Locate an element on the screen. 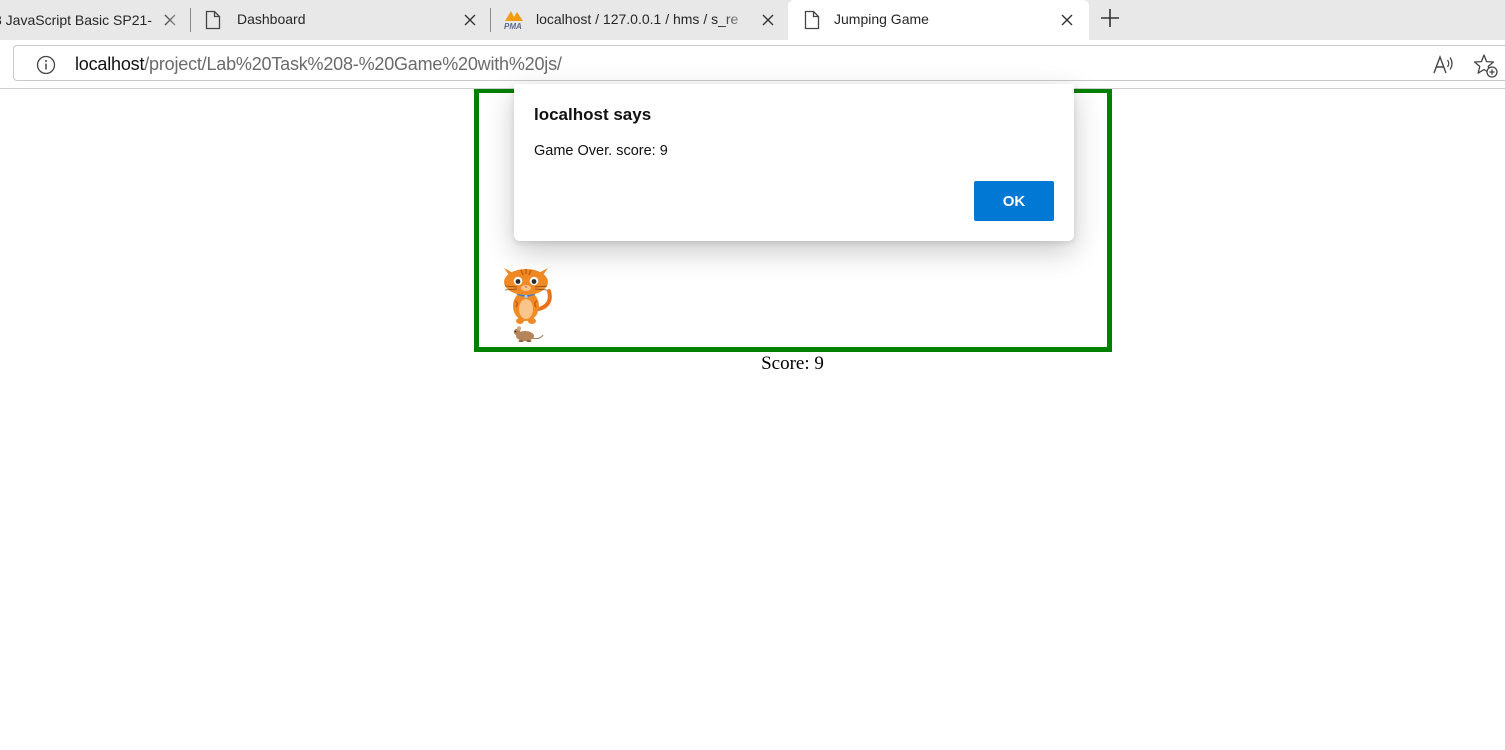 The height and width of the screenshot is (750, 1505). ok-button: OK is located at coordinates (1014, 201).